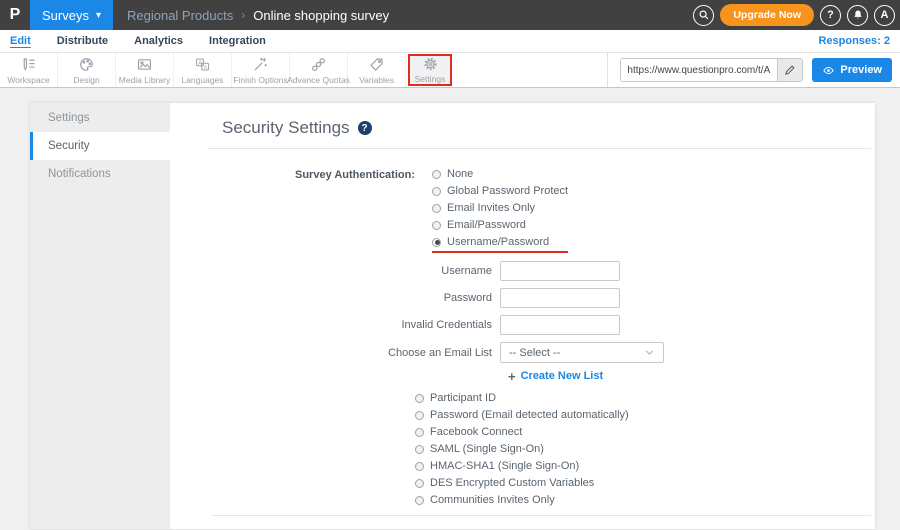  I want to click on survey-url-input, so click(699, 70).